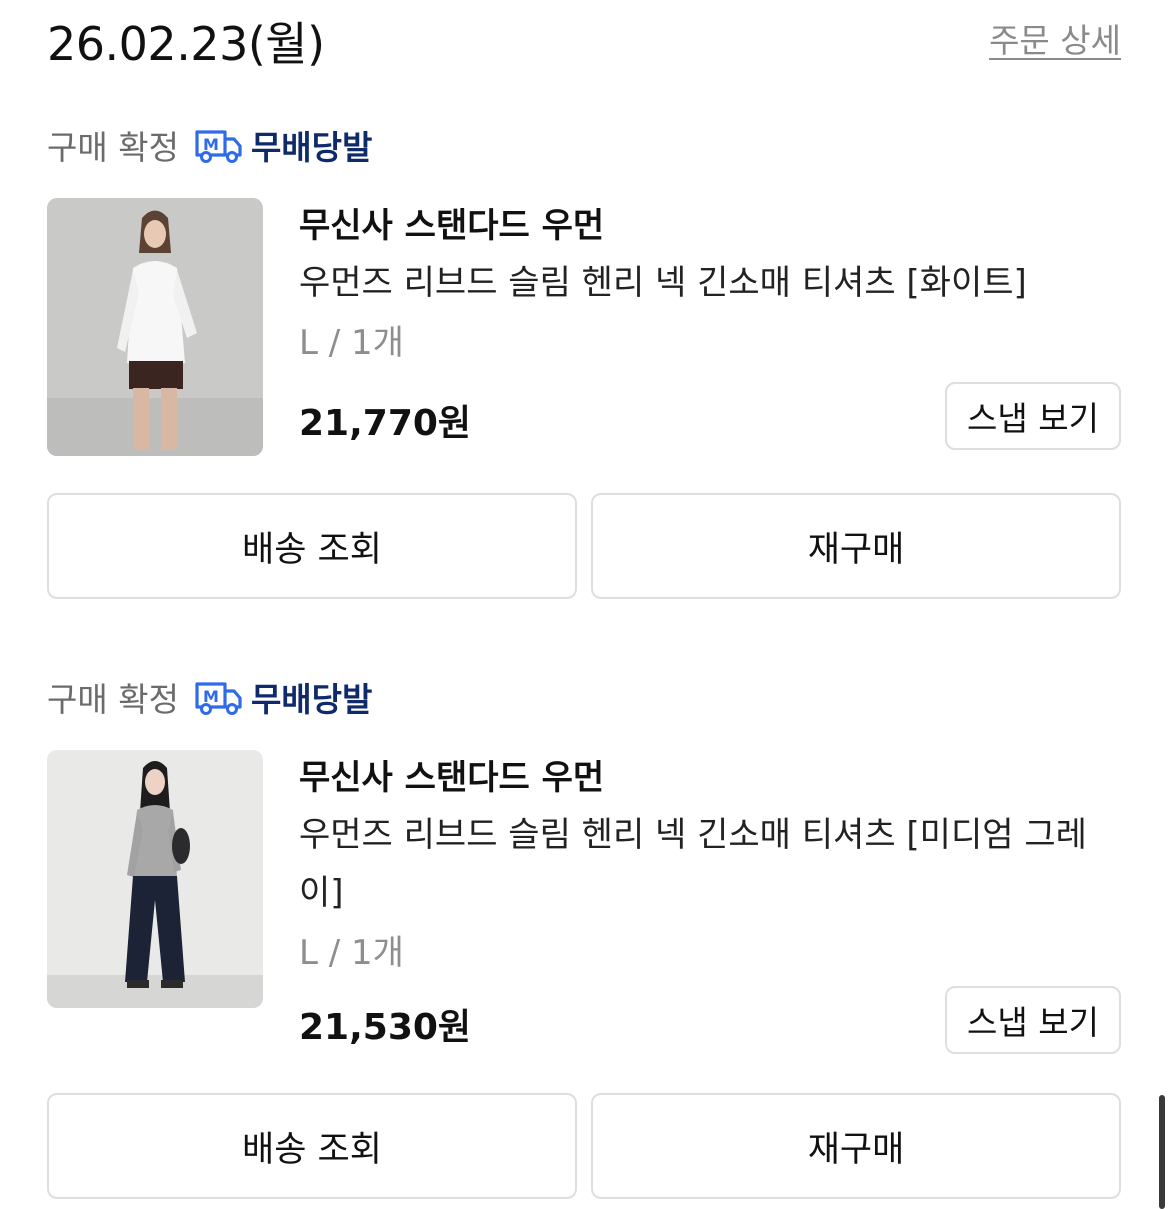  Describe the element at coordinates (385, 1027) in the screenshot. I see `product-price: 21,530원` at that location.